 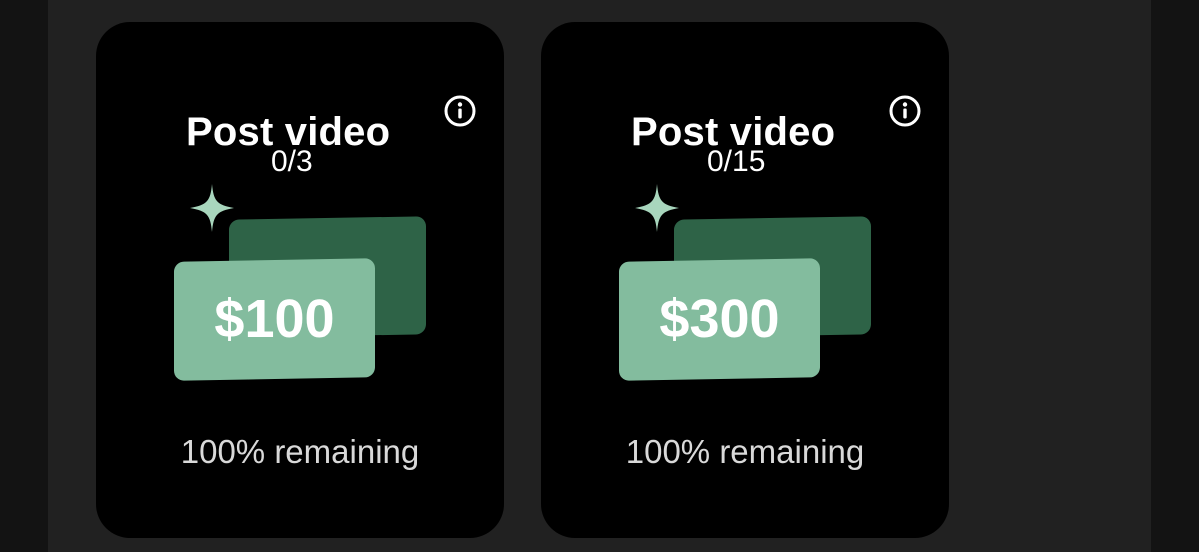 I want to click on reward-amount: $300, so click(x=719, y=319).